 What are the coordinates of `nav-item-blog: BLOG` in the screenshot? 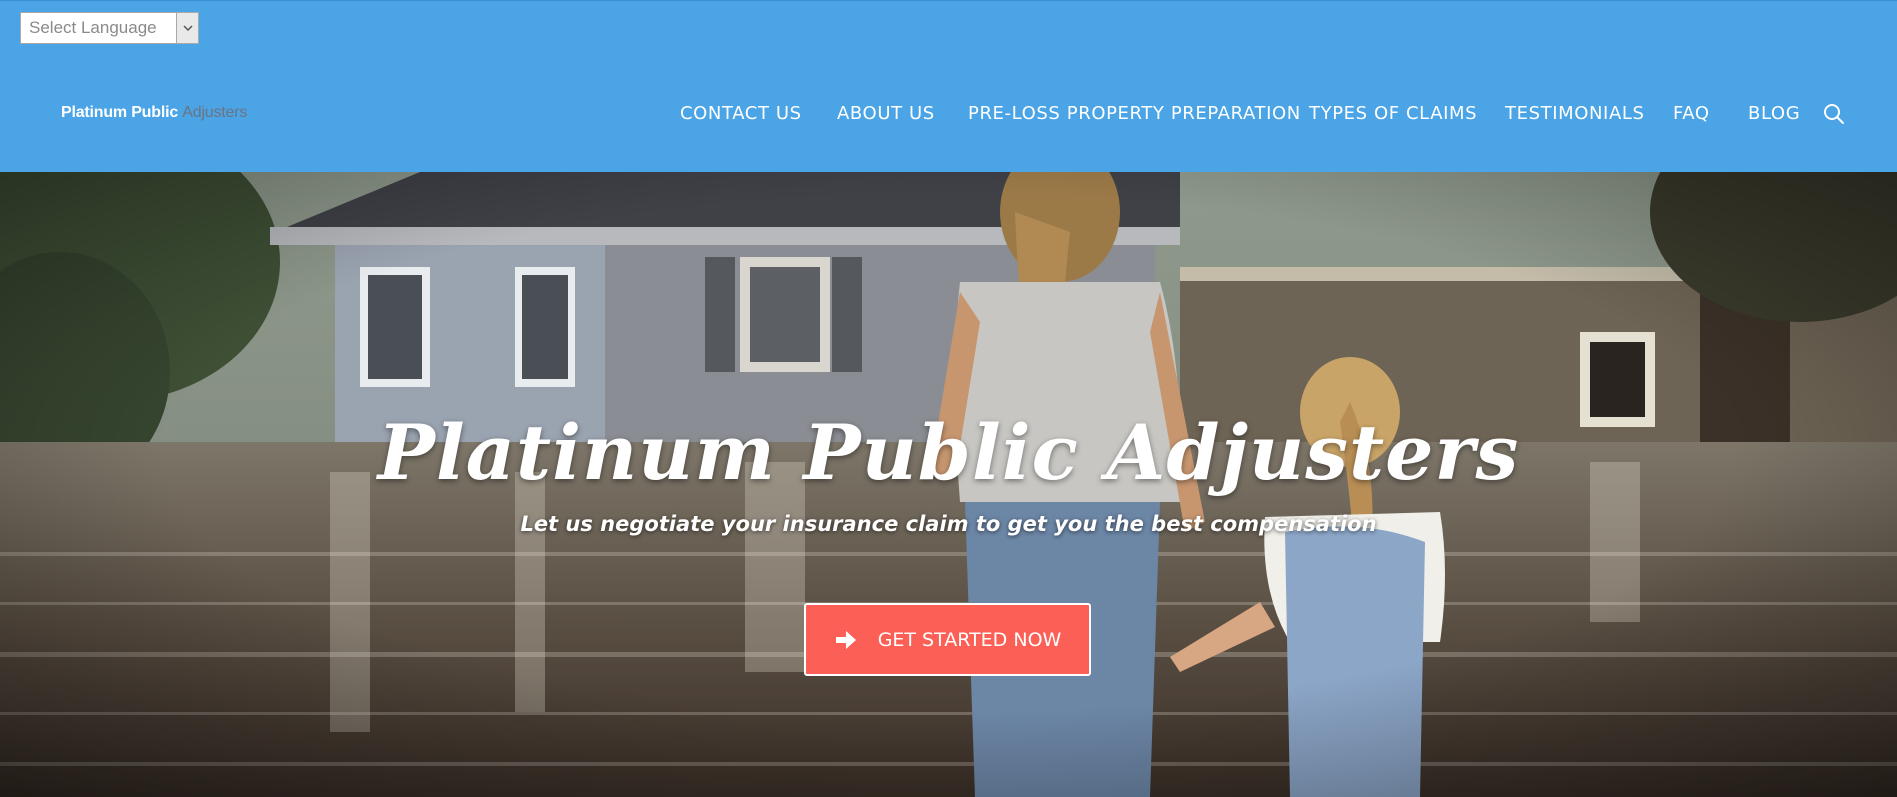 It's located at (1774, 114).